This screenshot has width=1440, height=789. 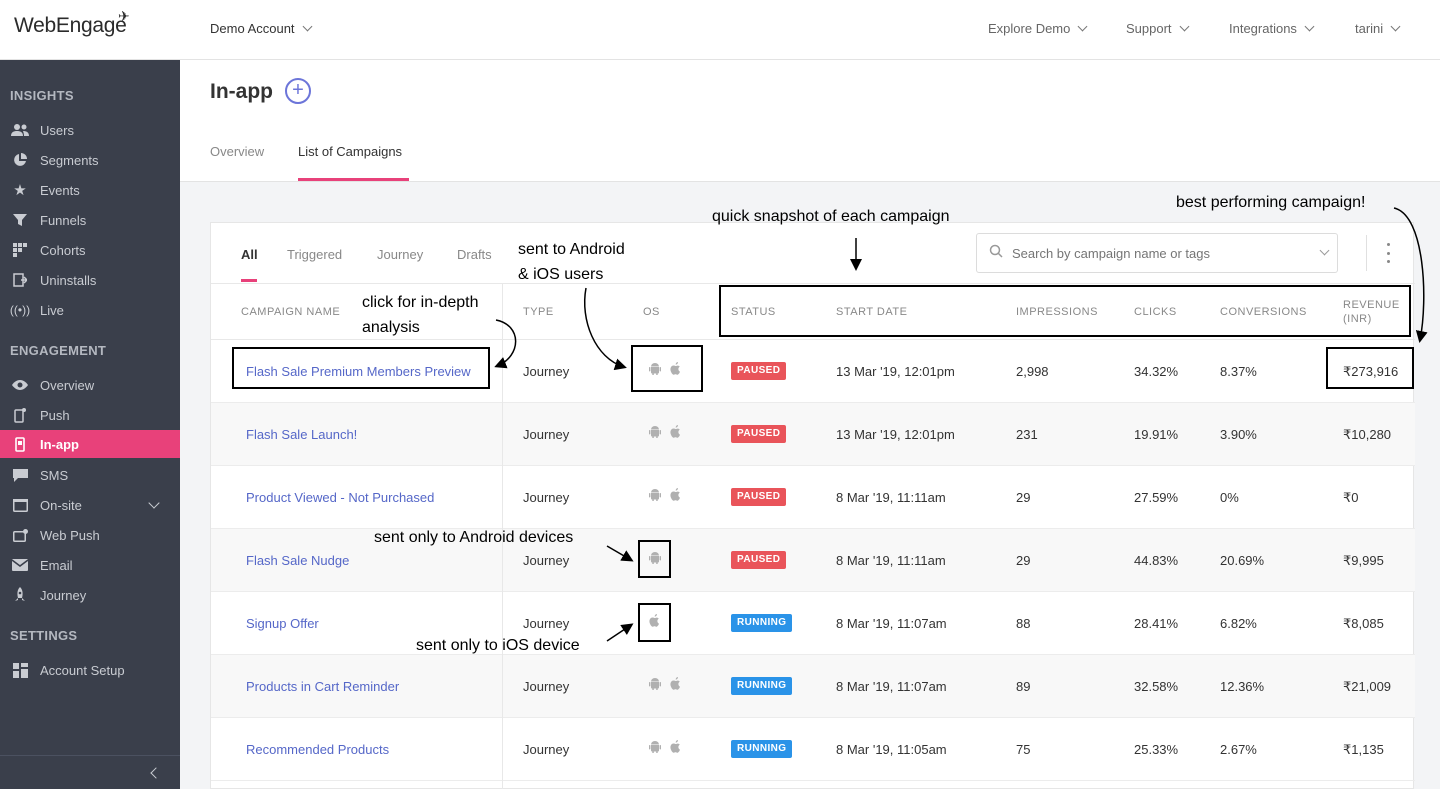 I want to click on sidebar-item-uninstalls: Uninstalls, so click(x=90, y=280).